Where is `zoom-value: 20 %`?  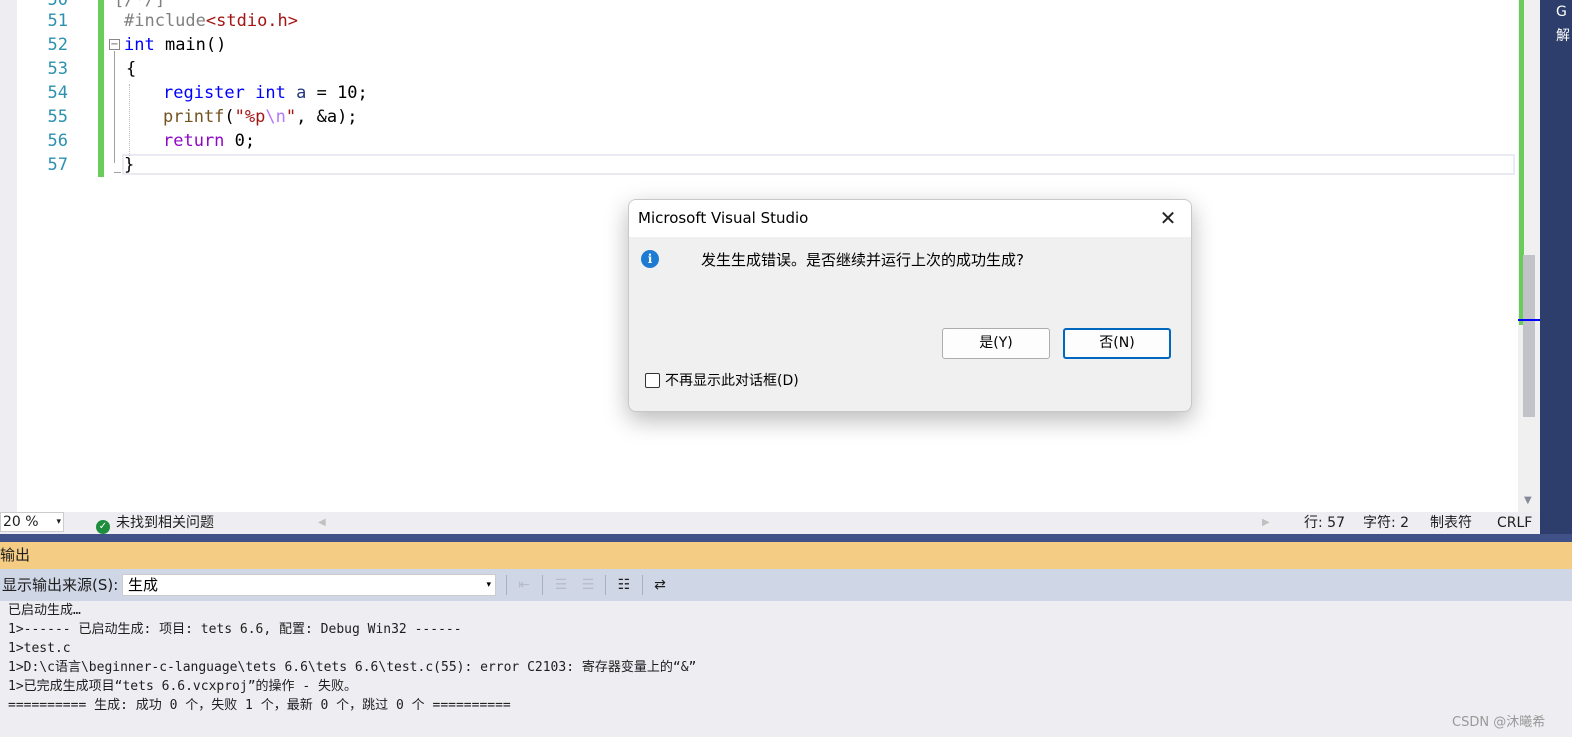
zoom-value: 20 % is located at coordinates (21, 522).